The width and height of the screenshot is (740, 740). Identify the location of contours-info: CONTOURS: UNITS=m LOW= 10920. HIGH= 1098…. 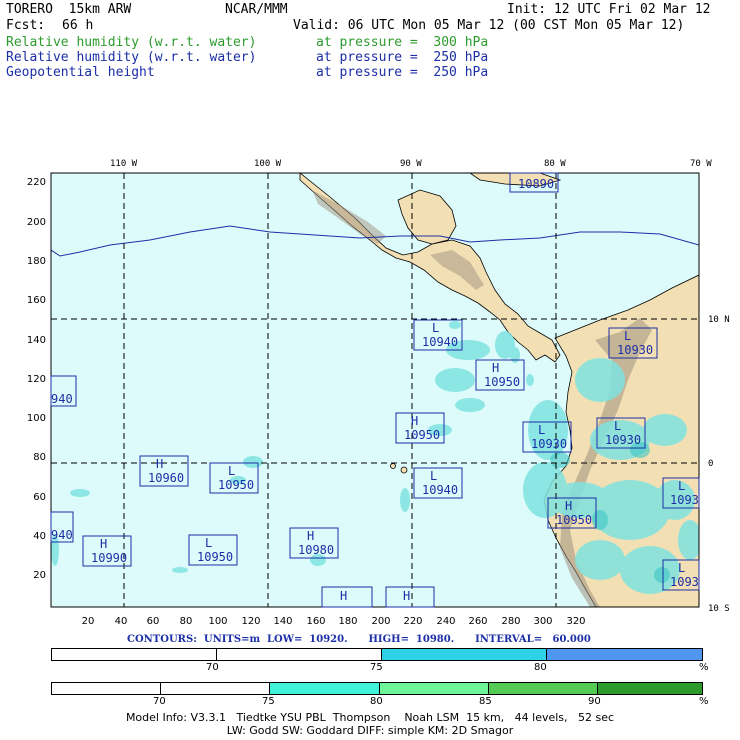
(359, 639).